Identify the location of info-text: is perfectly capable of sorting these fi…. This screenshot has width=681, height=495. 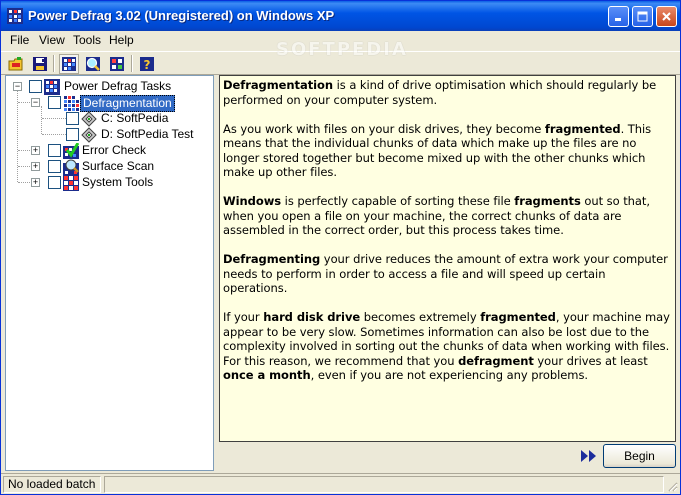
(398, 201).